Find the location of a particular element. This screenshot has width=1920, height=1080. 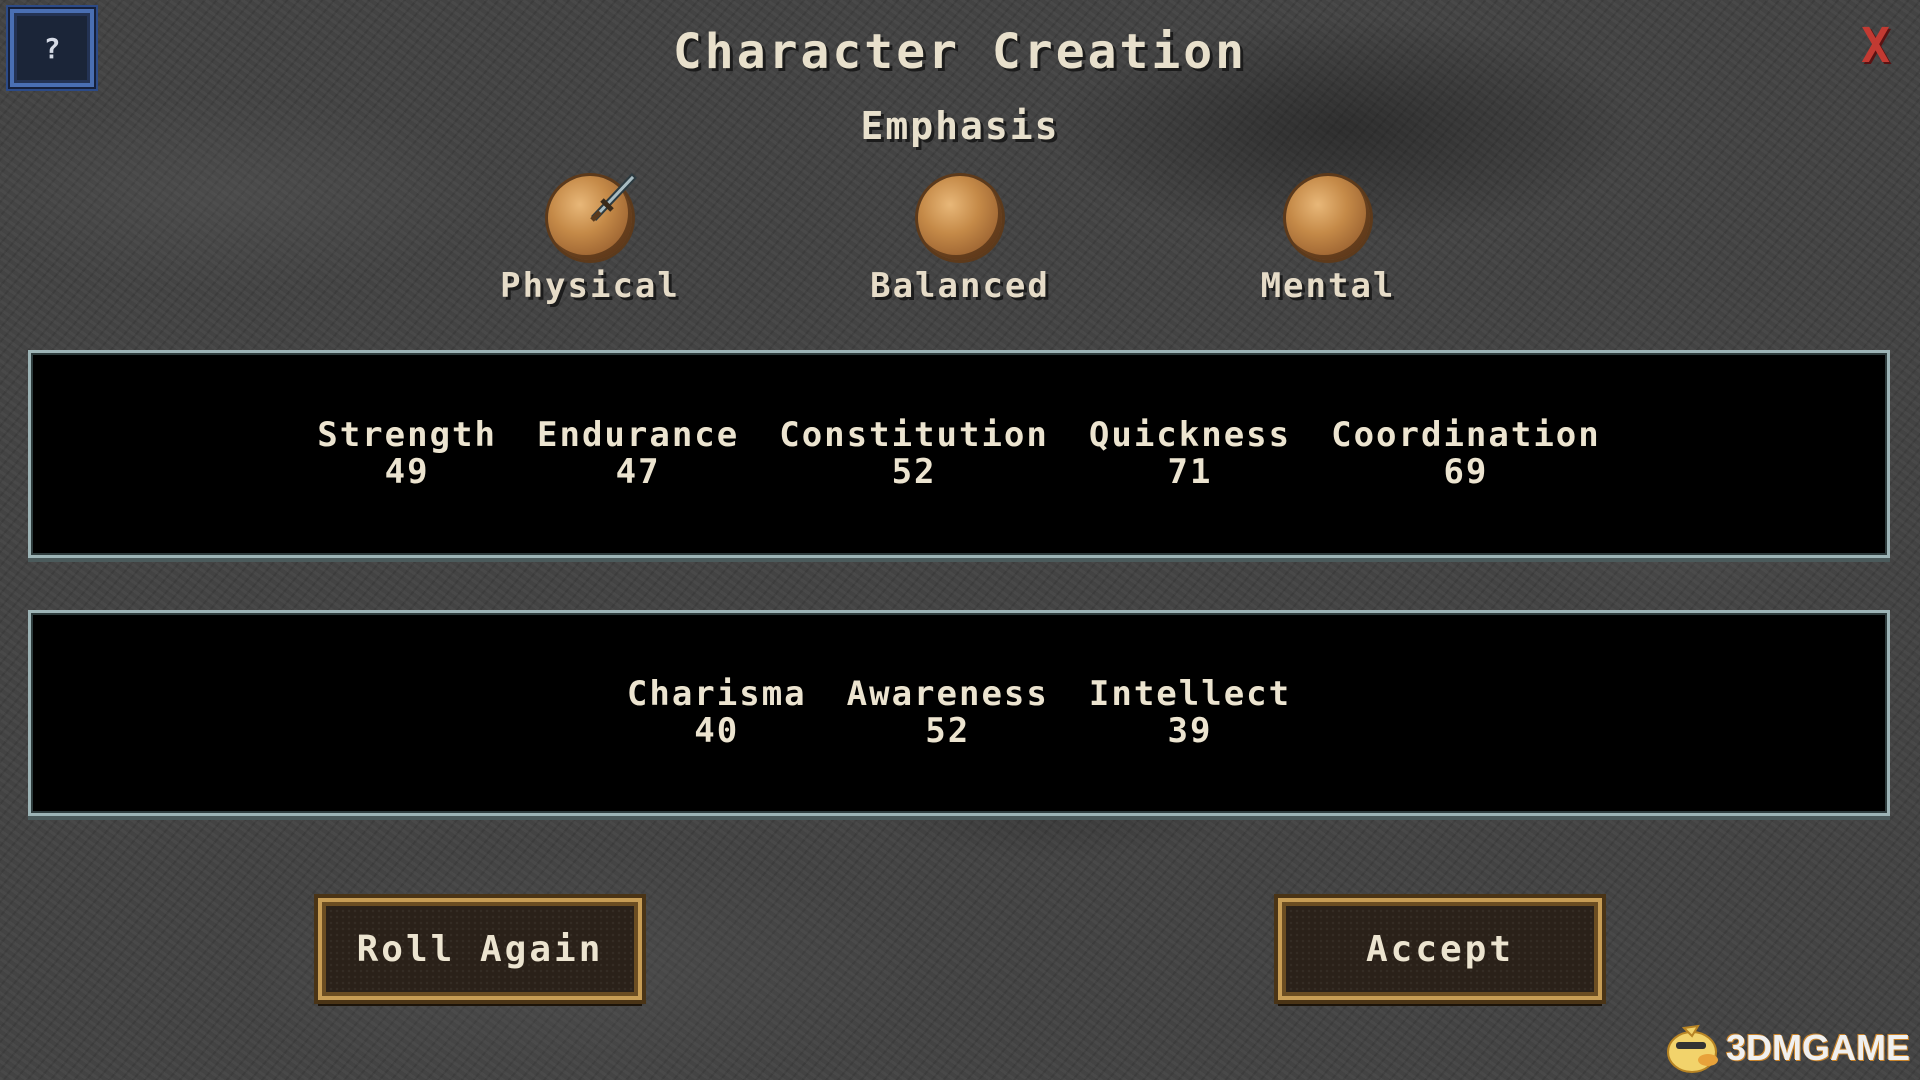

watermark-logo-icon is located at coordinates (1692, 1048).